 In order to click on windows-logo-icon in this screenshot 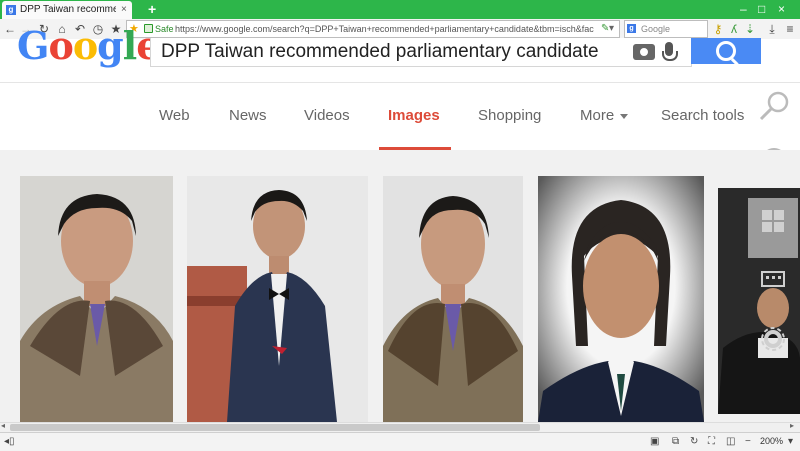, I will do `click(773, 221)`.